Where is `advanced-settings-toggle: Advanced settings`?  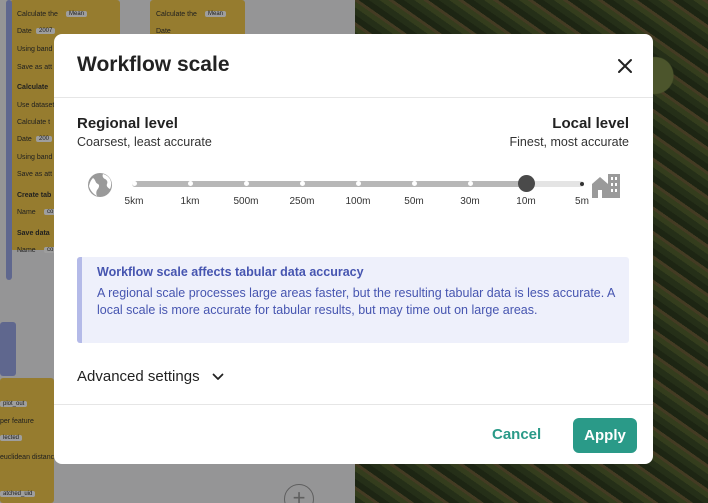 advanced-settings-toggle: Advanced settings is located at coordinates (150, 376).